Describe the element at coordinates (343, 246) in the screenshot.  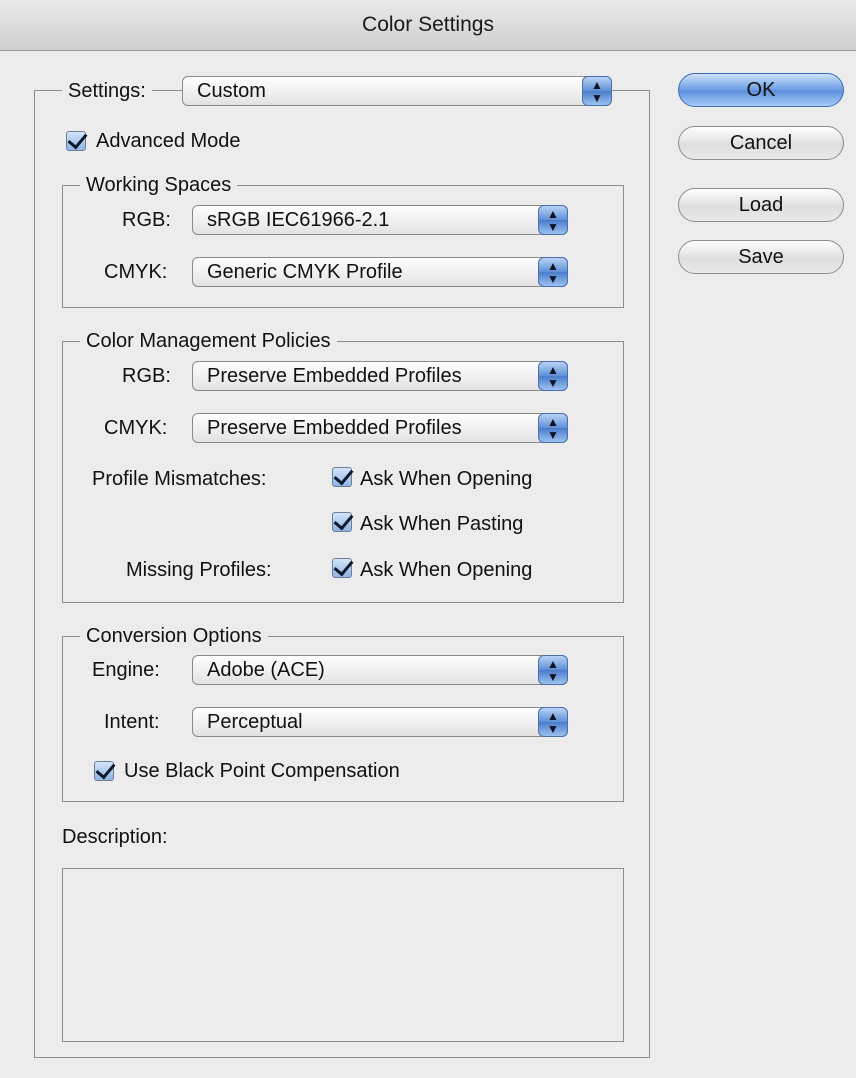
I see `working-spaces-group` at that location.